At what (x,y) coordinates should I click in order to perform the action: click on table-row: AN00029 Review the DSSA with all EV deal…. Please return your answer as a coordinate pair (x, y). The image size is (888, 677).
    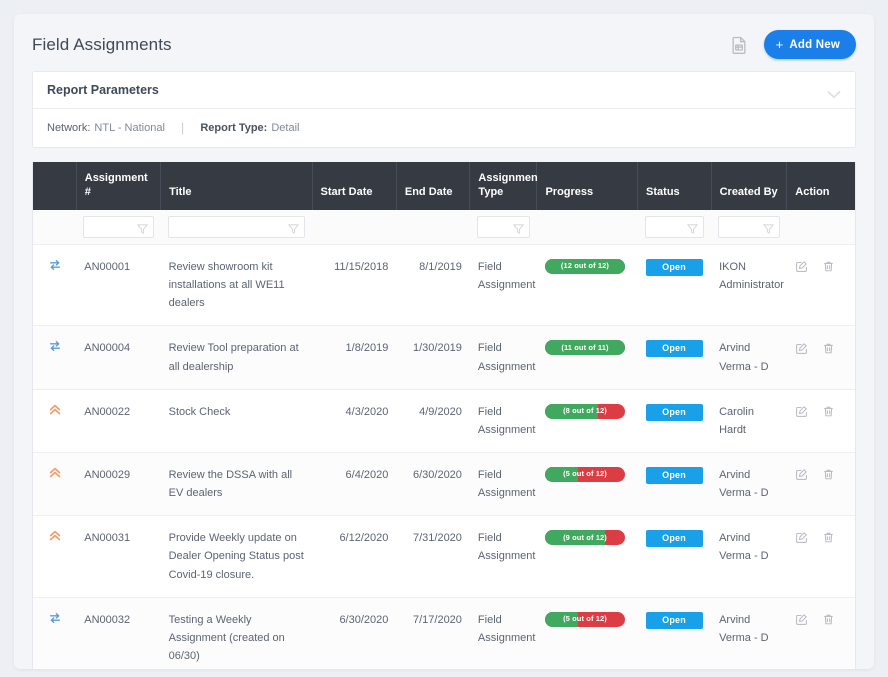
    Looking at the image, I should click on (444, 484).